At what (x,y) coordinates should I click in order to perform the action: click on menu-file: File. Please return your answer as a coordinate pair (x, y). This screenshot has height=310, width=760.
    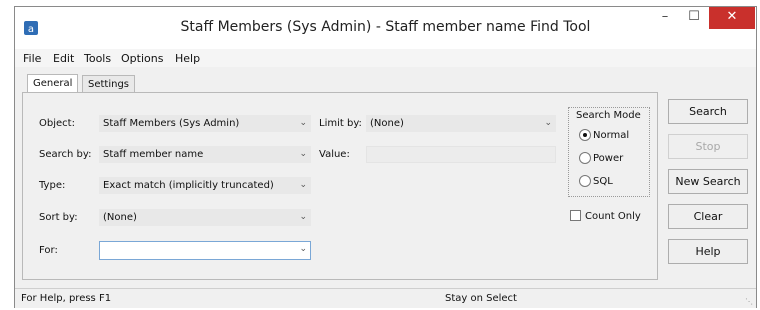
    Looking at the image, I should click on (32, 58).